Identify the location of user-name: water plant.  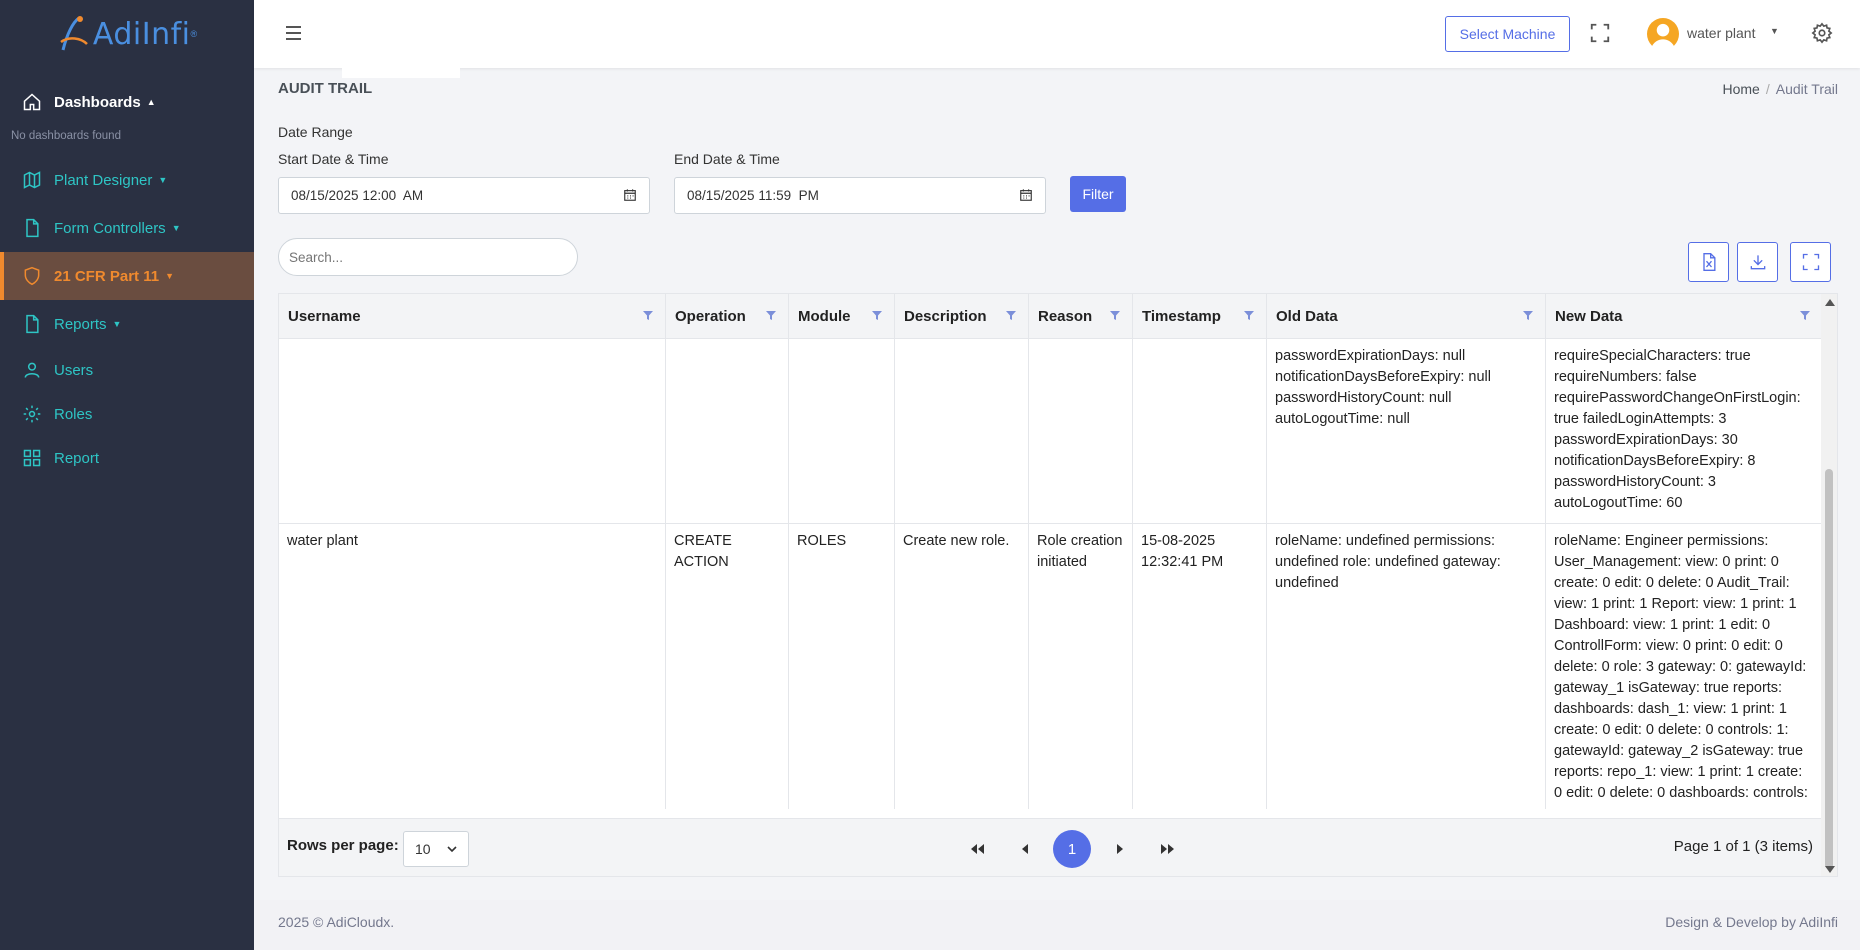
(1721, 33).